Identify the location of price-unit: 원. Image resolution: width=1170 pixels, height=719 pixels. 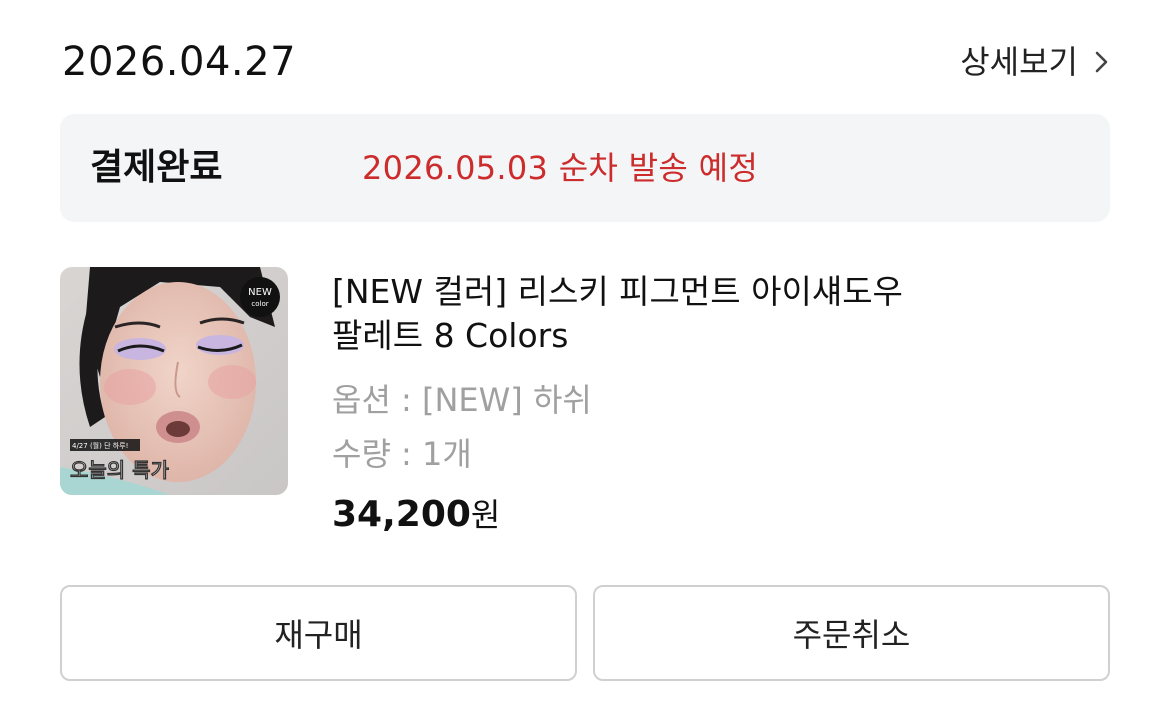
(485, 515).